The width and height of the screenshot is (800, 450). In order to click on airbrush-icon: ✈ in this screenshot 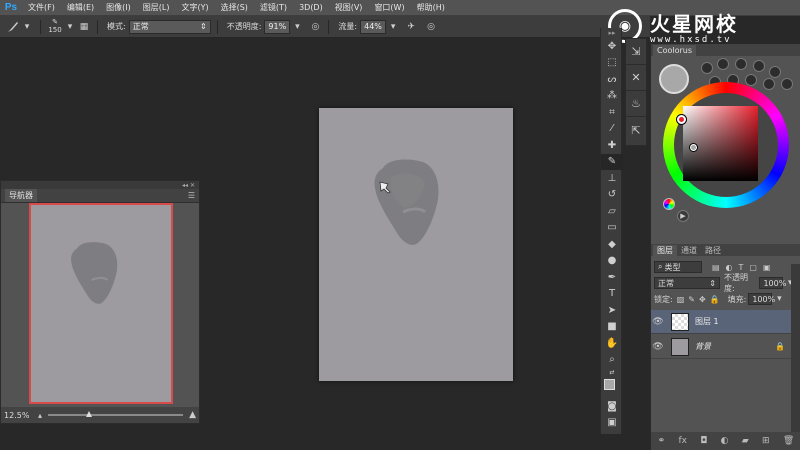, I will do `click(411, 27)`.